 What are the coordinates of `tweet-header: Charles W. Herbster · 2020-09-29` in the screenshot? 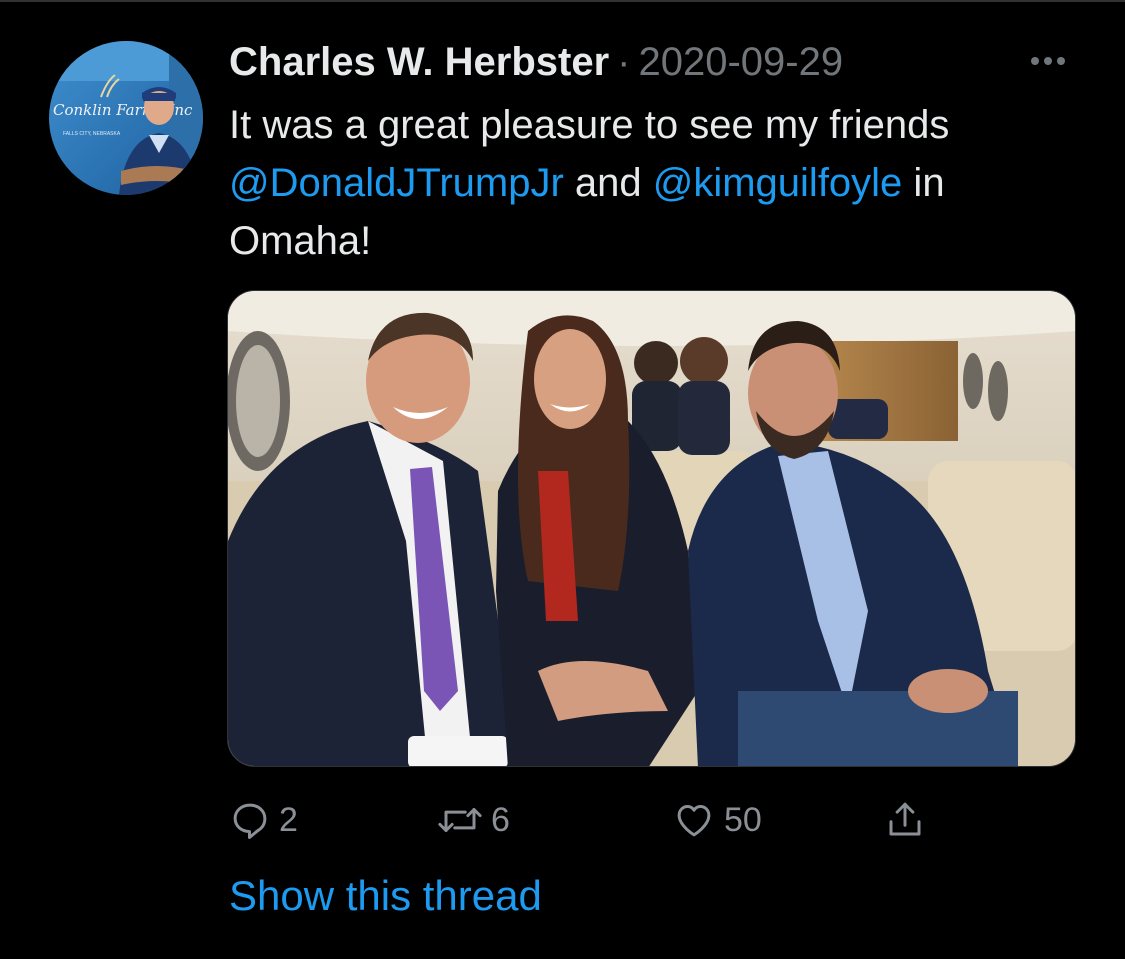 It's located at (536, 62).